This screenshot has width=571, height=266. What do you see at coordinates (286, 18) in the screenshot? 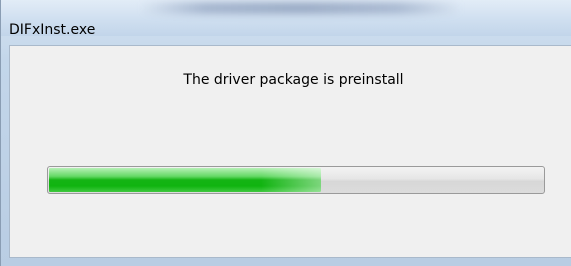
I see `title-bar: DIFxInst.exe` at bounding box center [286, 18].